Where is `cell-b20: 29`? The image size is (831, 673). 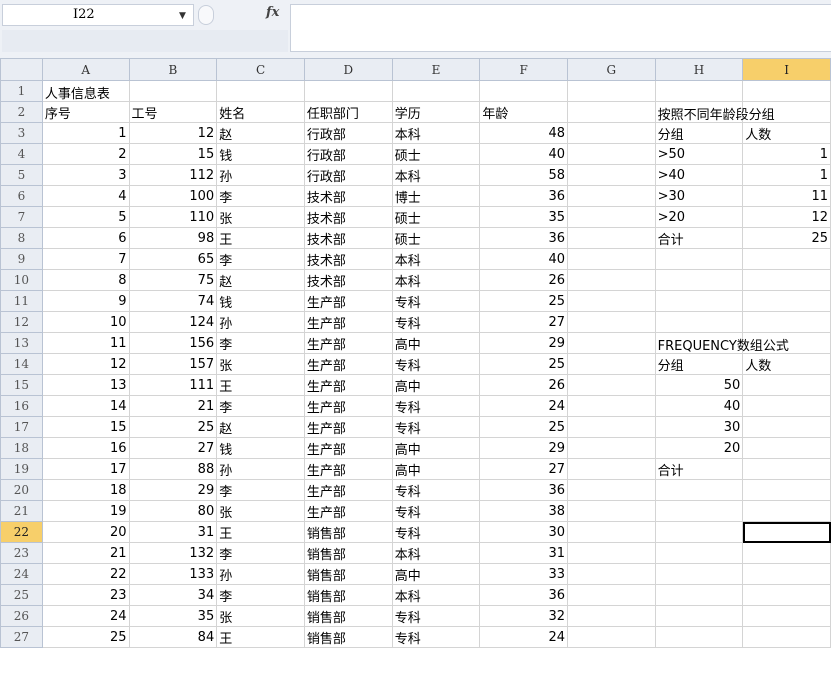 cell-b20: 29 is located at coordinates (173, 490).